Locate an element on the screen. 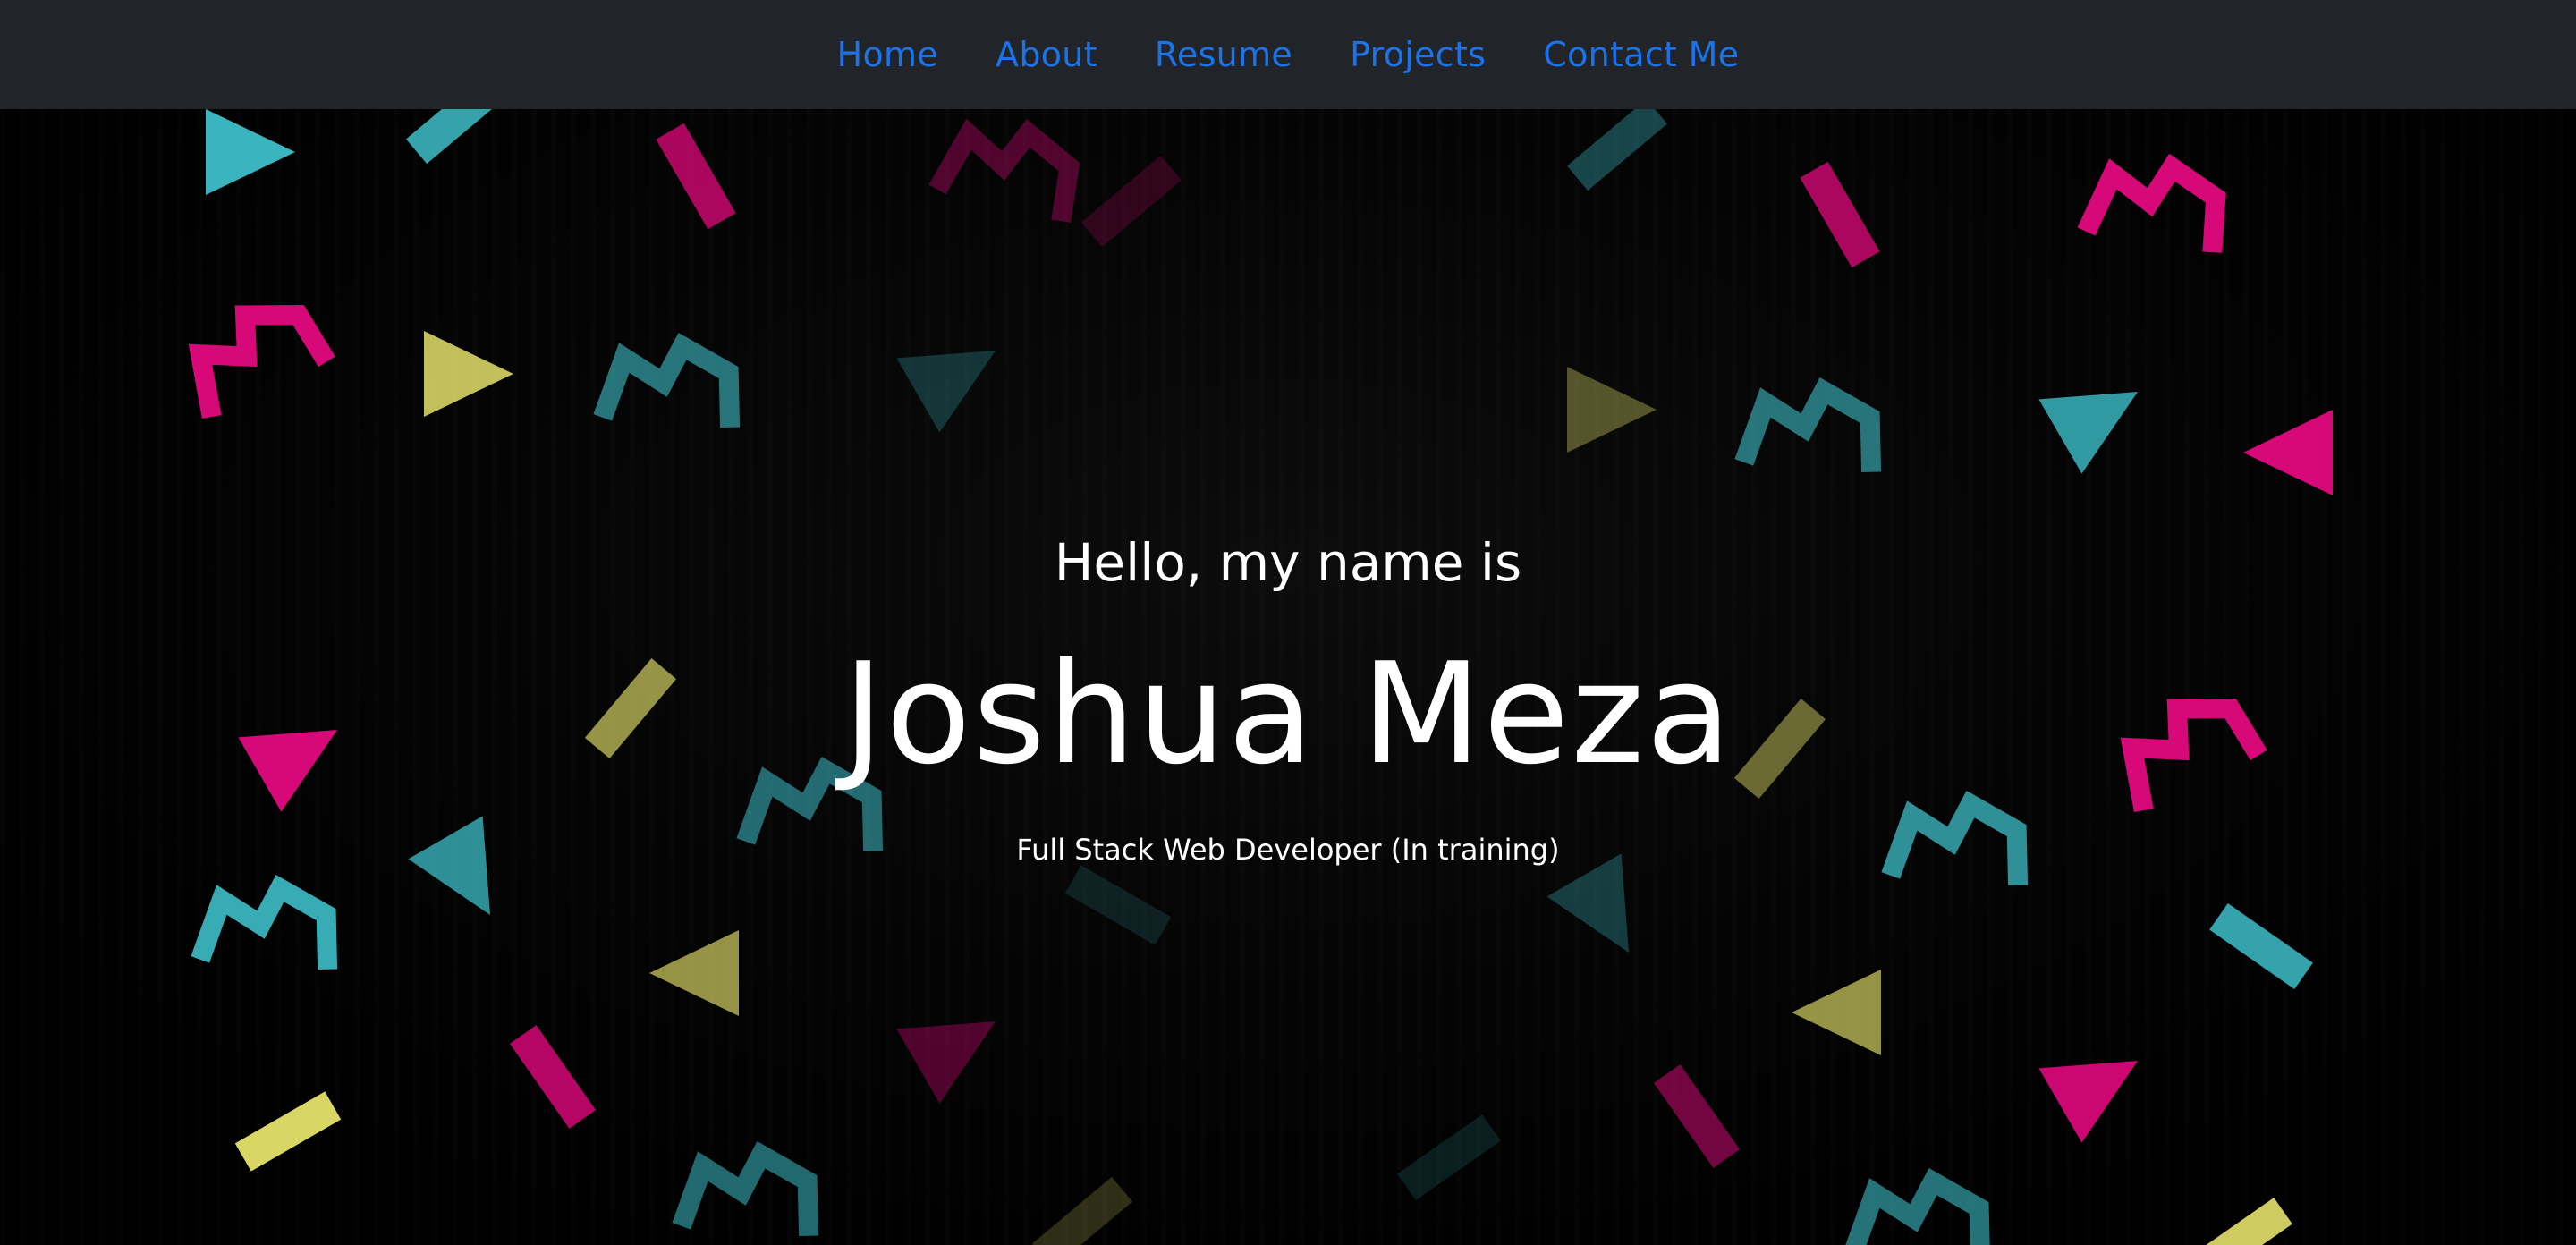 The height and width of the screenshot is (1245, 2576). greeting-text: Hello, my name is is located at coordinates (1288, 562).